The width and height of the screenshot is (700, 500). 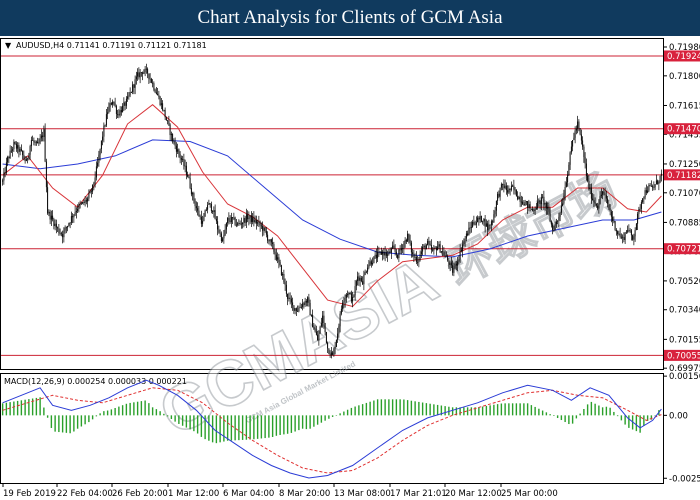 I want to click on level-tag-label: 0.71924, so click(x=683, y=57).